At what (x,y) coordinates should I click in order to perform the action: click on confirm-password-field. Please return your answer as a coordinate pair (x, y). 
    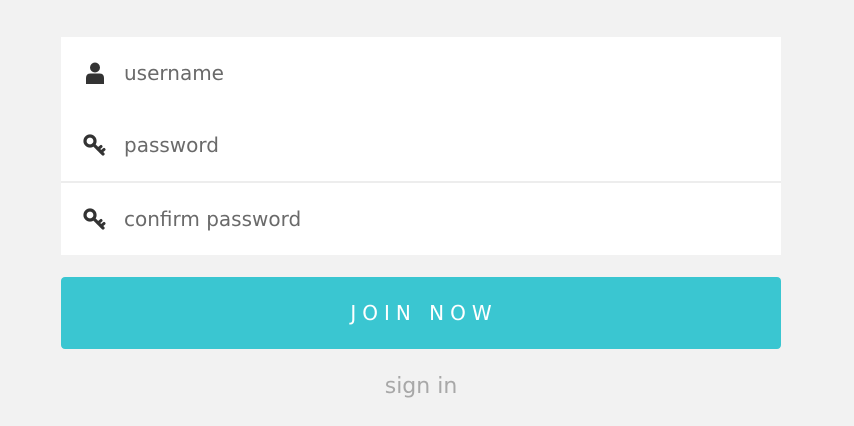
    Looking at the image, I should click on (421, 219).